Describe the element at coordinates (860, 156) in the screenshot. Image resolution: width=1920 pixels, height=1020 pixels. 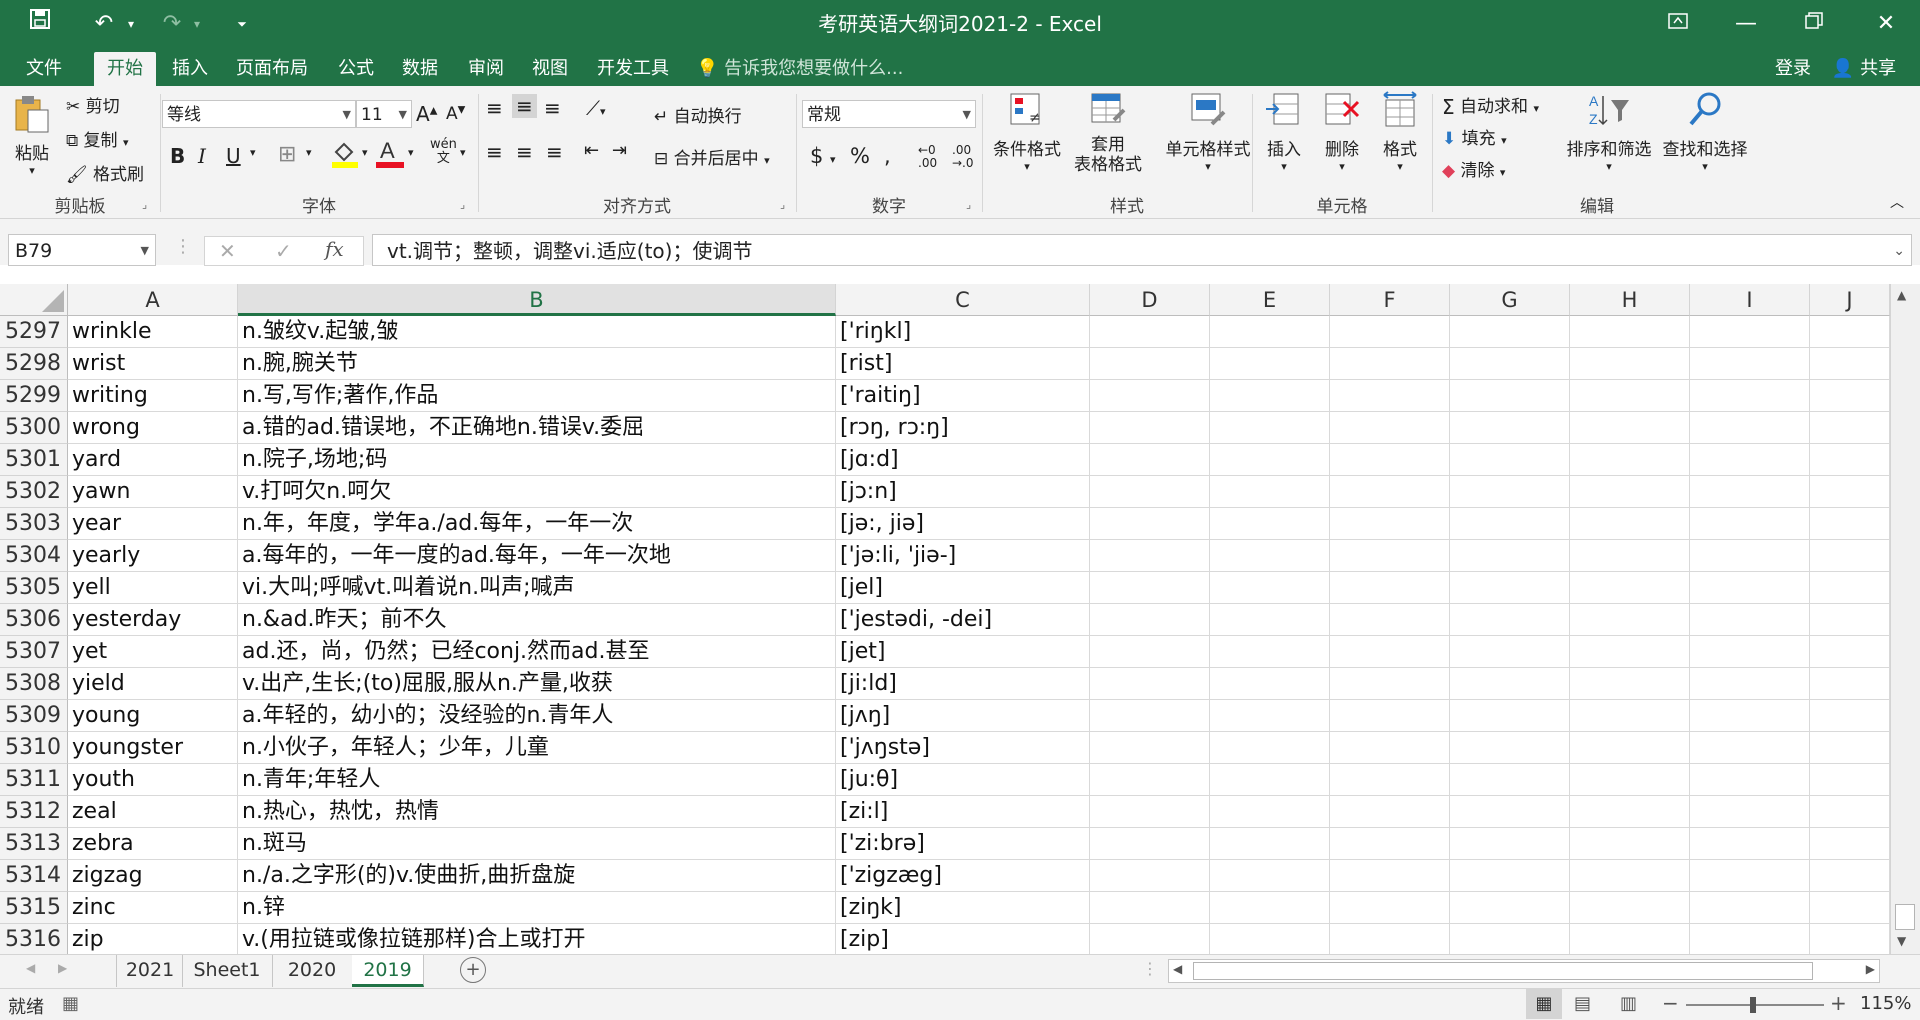
I see `percent-icon: %` at that location.